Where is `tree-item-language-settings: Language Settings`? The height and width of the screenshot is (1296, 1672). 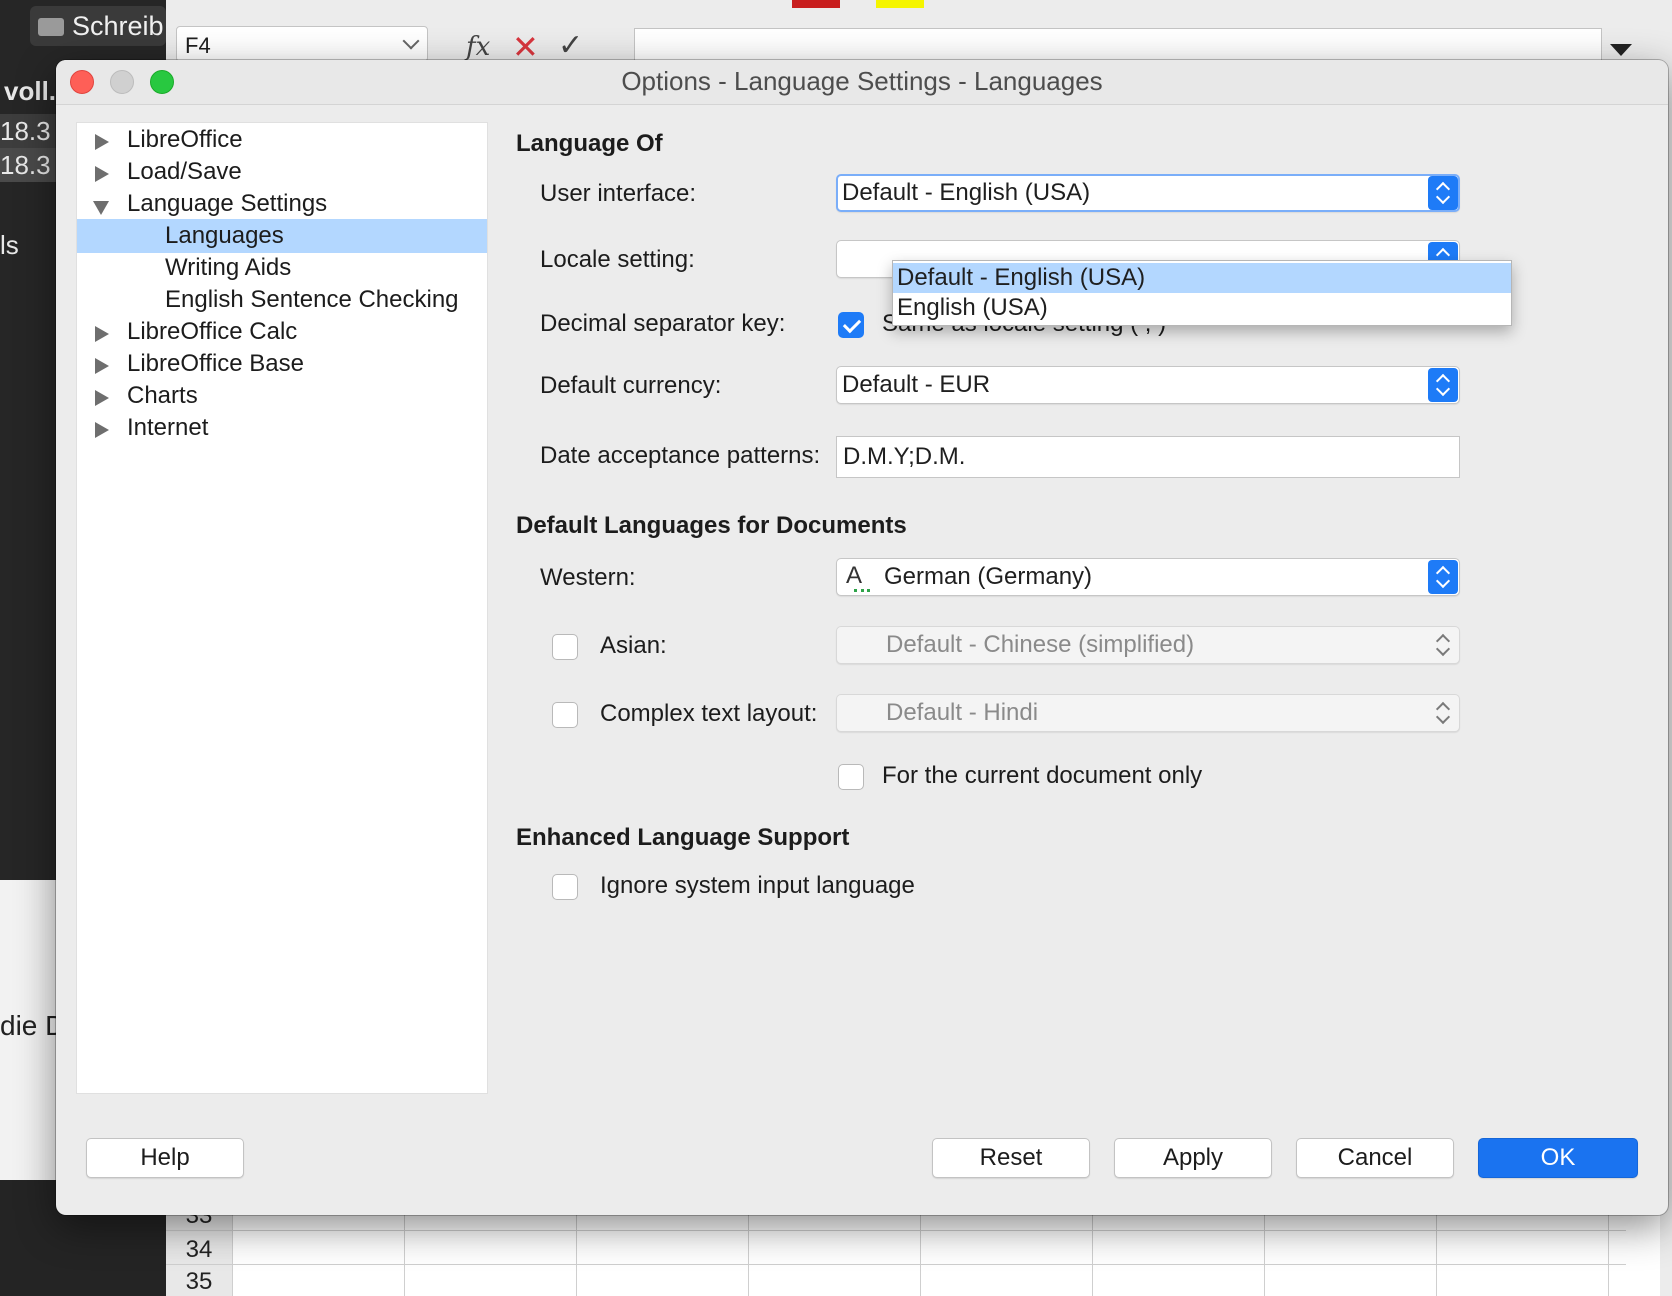 tree-item-language-settings: Language Settings is located at coordinates (282, 204).